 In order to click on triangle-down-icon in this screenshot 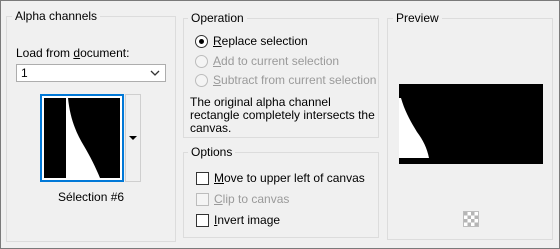, I will do `click(133, 138)`.